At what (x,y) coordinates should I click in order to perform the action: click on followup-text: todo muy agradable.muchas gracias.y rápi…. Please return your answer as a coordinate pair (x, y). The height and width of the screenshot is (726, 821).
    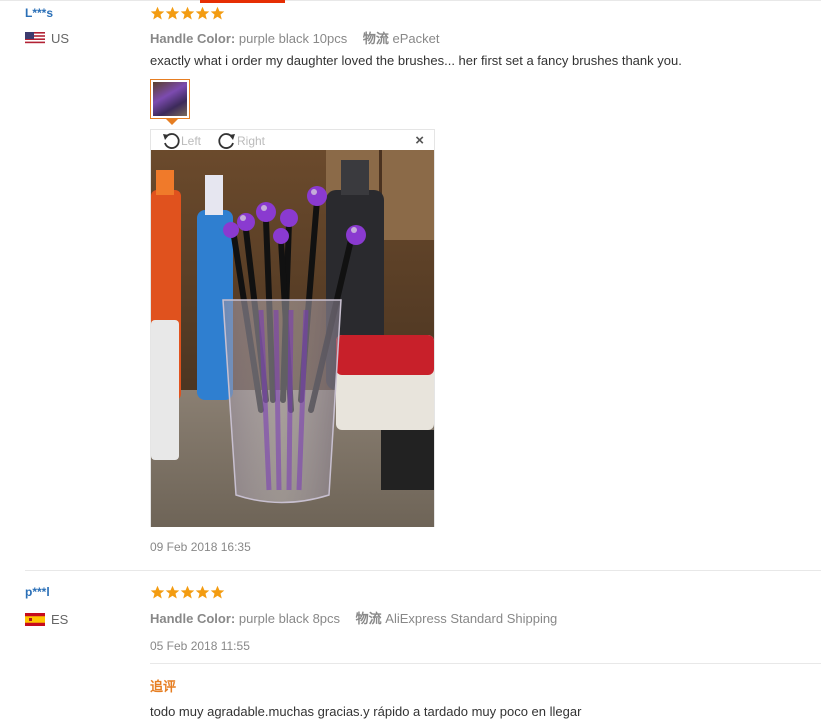
    Looking at the image, I should click on (366, 711).